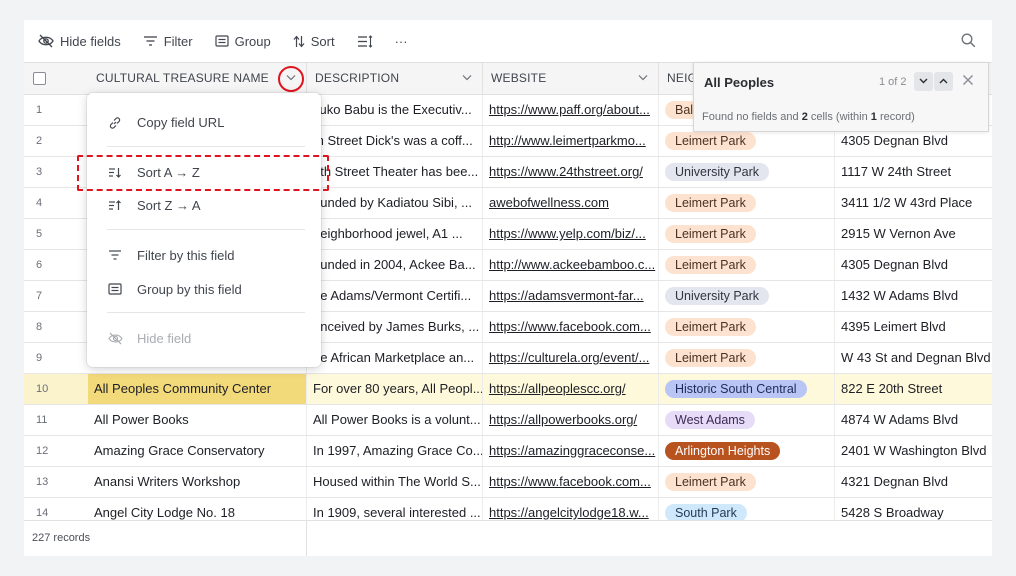 This screenshot has height=576, width=1016. What do you see at coordinates (197, 482) in the screenshot?
I see `cell-name: Anansi Writers Workshop` at bounding box center [197, 482].